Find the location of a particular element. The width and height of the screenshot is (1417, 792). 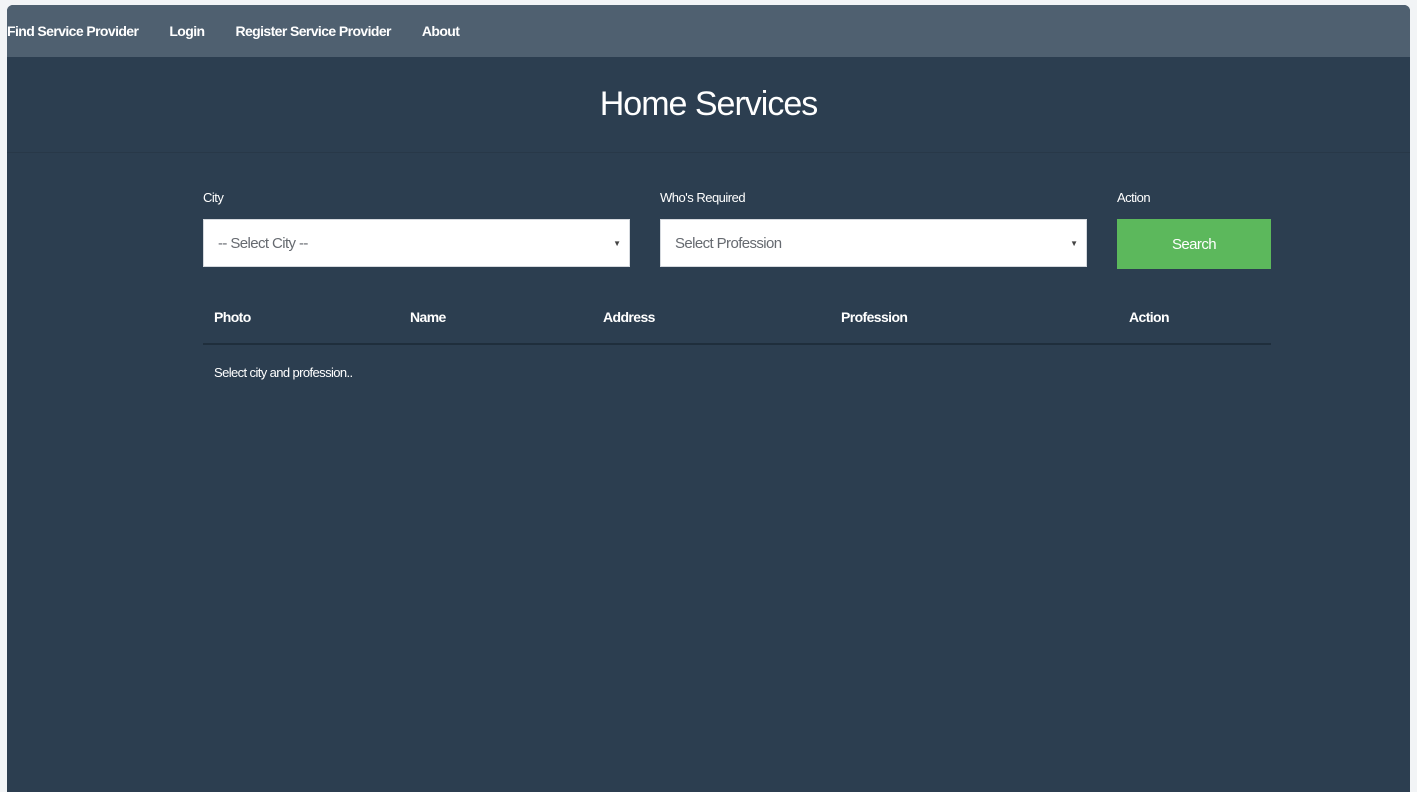

profession-select-value: Select Profession is located at coordinates (728, 243).